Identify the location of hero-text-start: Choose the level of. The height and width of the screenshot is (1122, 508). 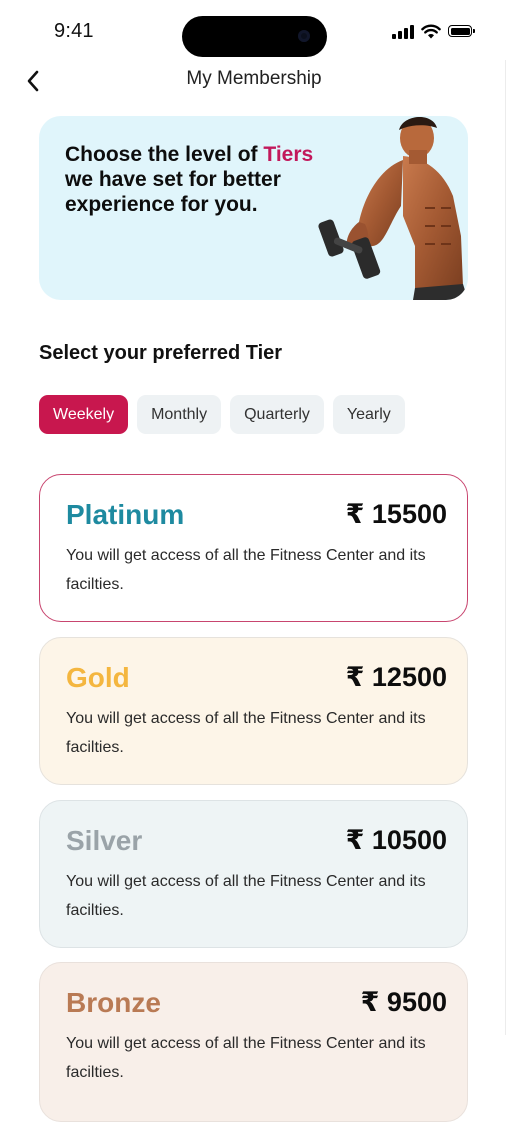
(164, 154).